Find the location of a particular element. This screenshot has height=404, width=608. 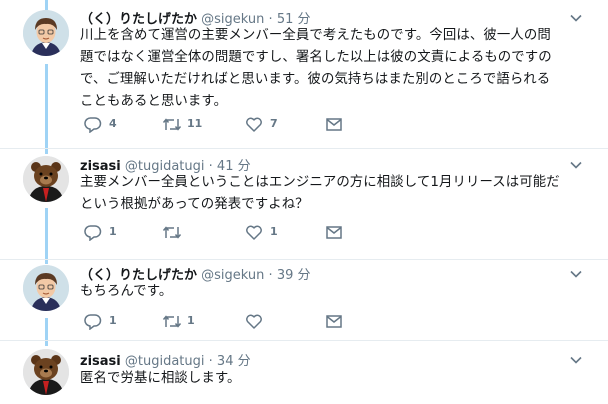

display-name: zisasi is located at coordinates (100, 361).